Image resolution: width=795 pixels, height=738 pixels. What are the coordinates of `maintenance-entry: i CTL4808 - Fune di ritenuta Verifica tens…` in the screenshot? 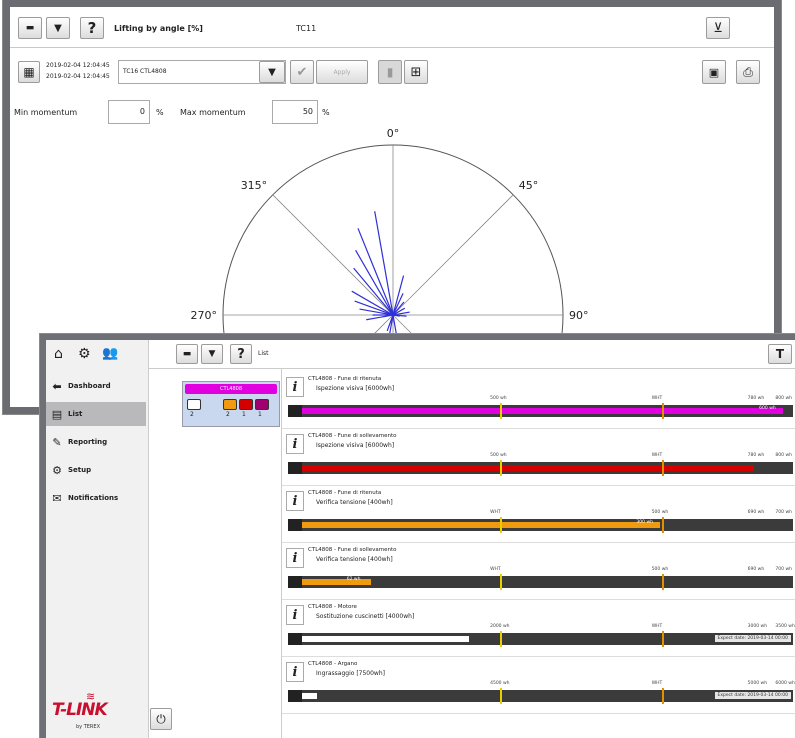 It's located at (538, 516).